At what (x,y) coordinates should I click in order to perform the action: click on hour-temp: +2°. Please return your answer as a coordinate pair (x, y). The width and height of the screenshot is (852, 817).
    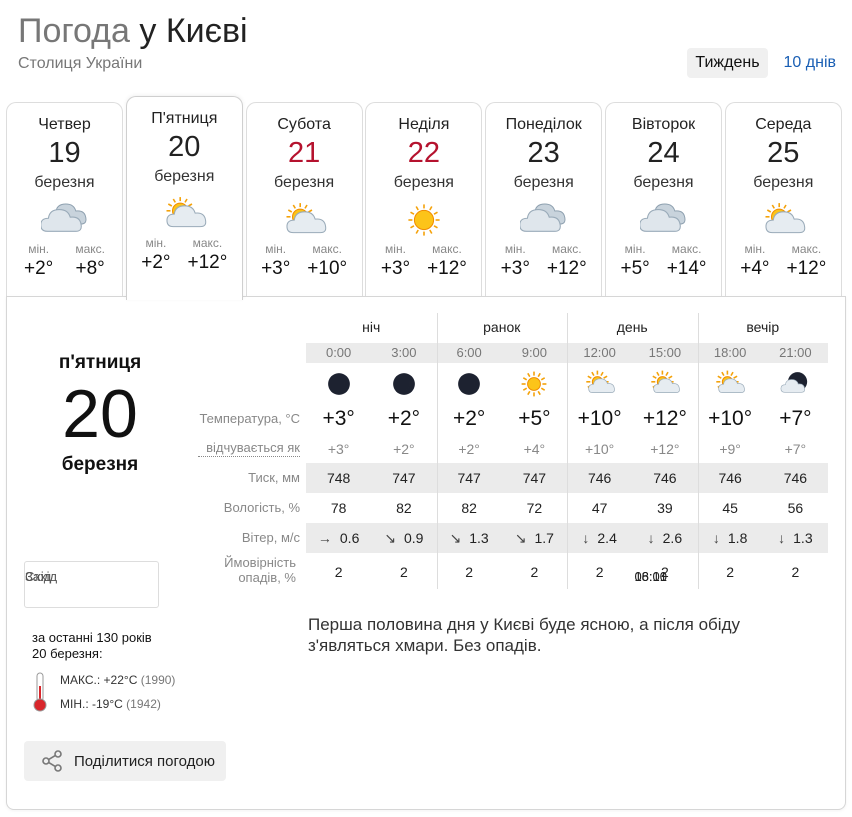
    Looking at the image, I should click on (469, 418).